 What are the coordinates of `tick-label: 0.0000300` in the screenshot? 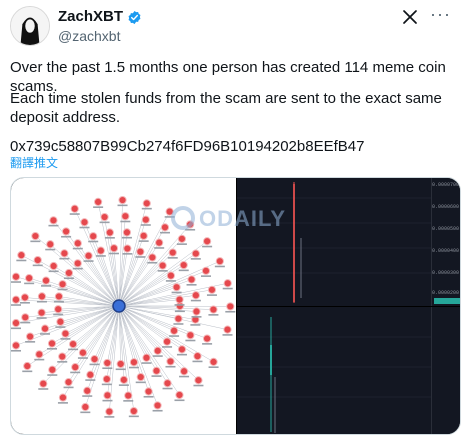 It's located at (445, 273).